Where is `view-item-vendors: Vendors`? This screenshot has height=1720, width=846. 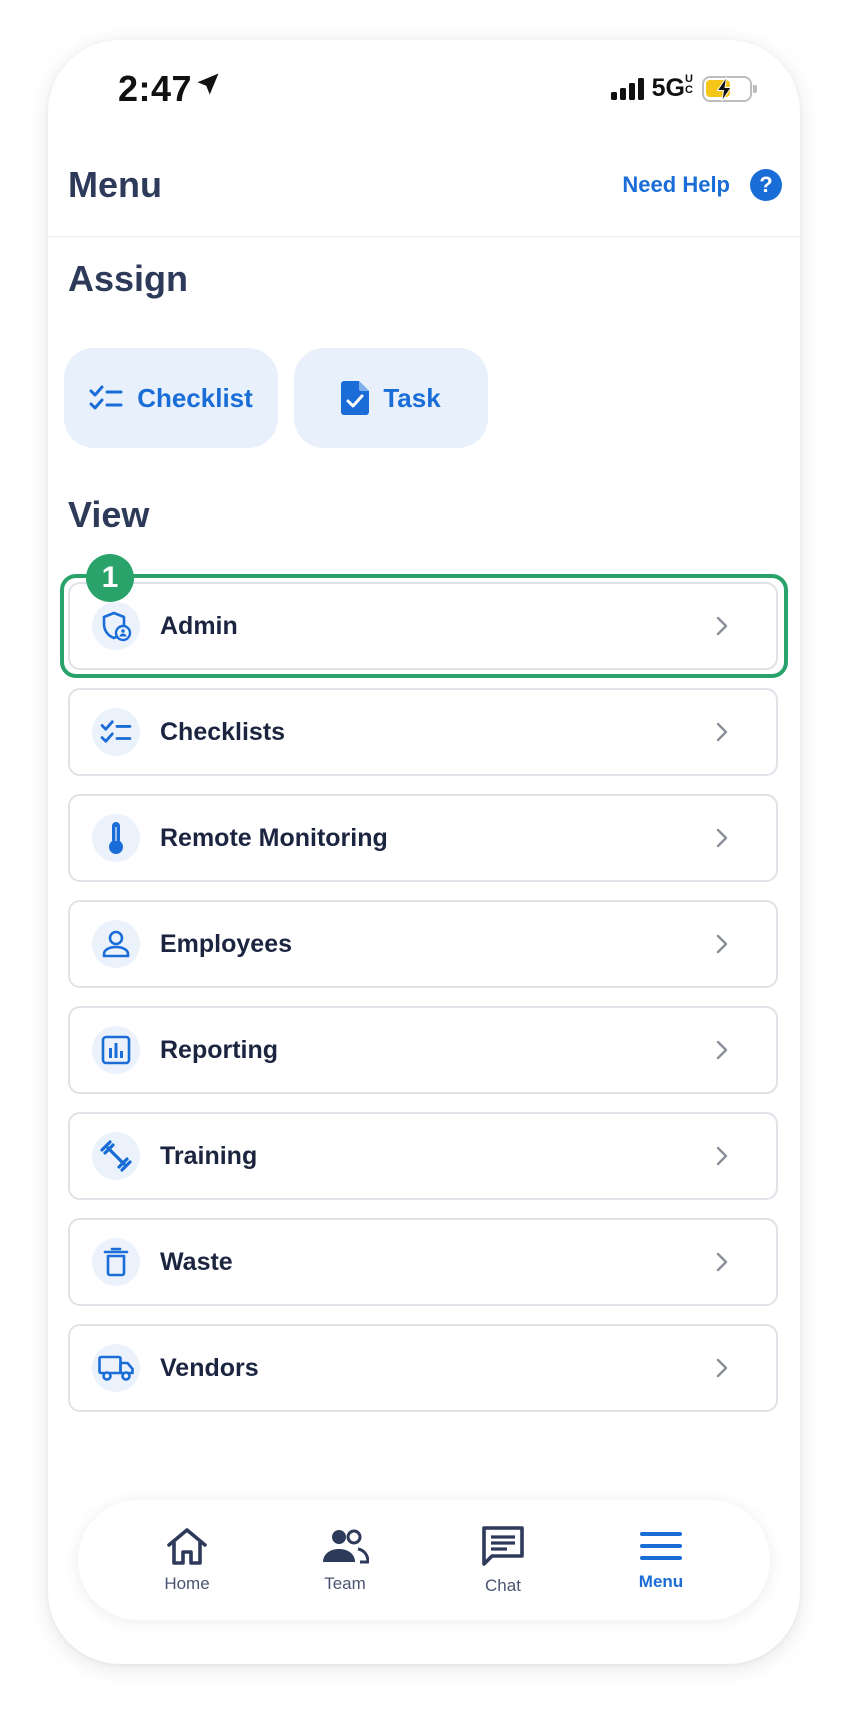
view-item-vendors: Vendors is located at coordinates (423, 1368).